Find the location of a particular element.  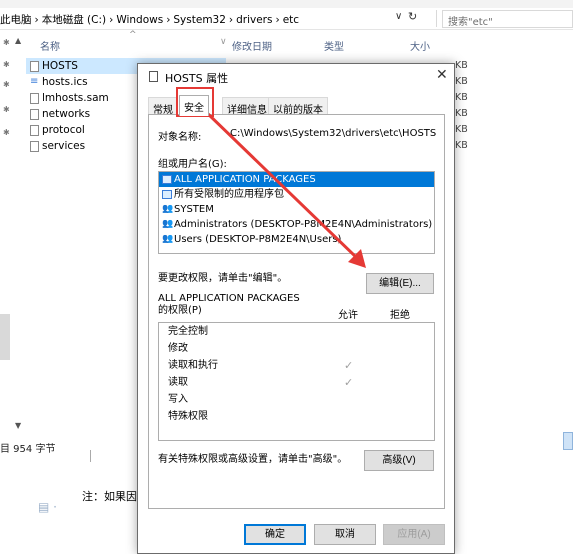

text-cursor is located at coordinates (90, 456).